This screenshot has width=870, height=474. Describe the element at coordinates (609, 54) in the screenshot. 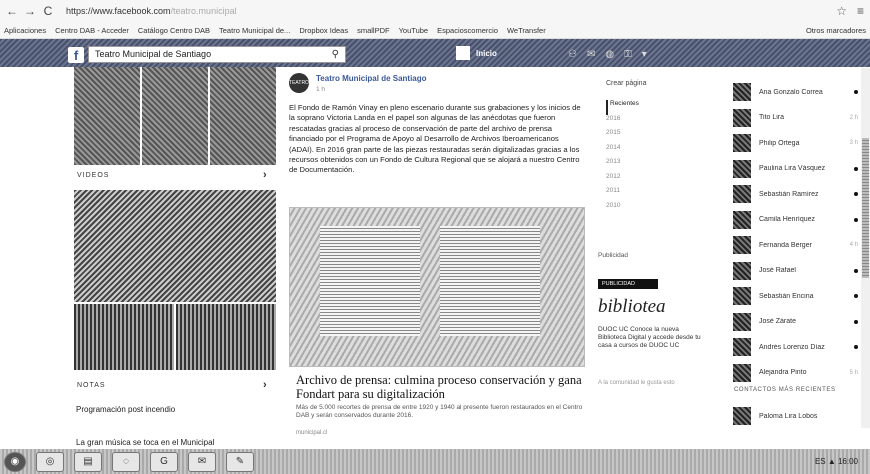

I see `globe-icon: ◍` at that location.